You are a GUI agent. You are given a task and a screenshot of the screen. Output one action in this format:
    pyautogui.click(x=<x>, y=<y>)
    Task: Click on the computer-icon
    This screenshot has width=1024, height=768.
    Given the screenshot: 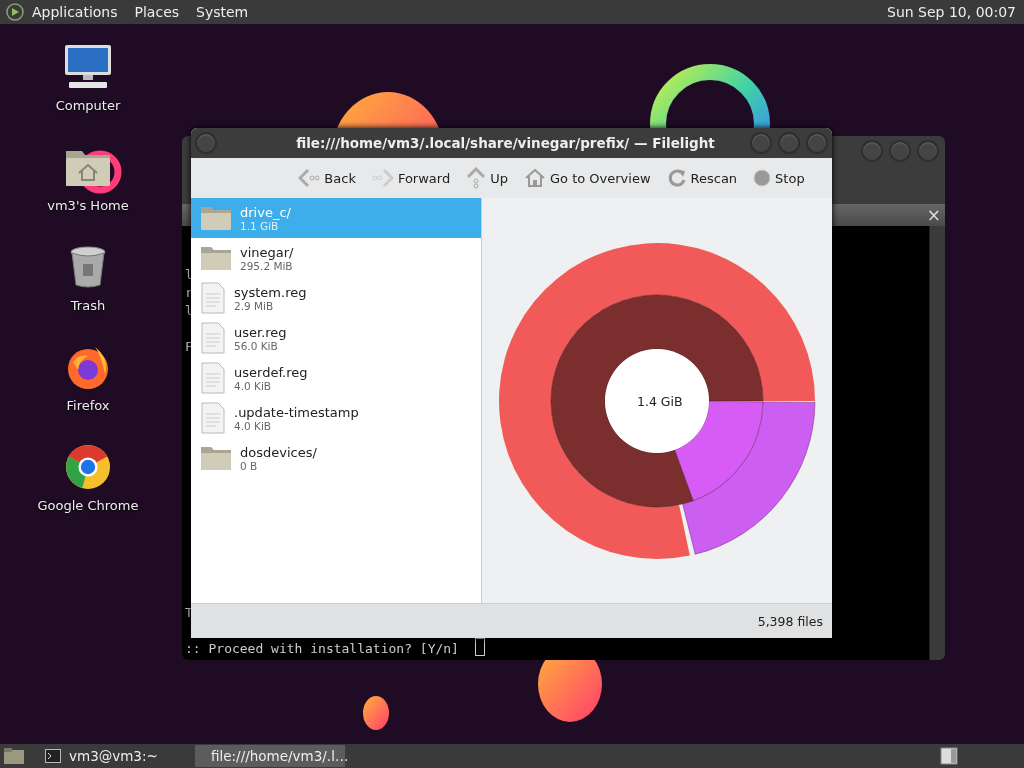 What is the action you would take?
    pyautogui.click(x=88, y=67)
    